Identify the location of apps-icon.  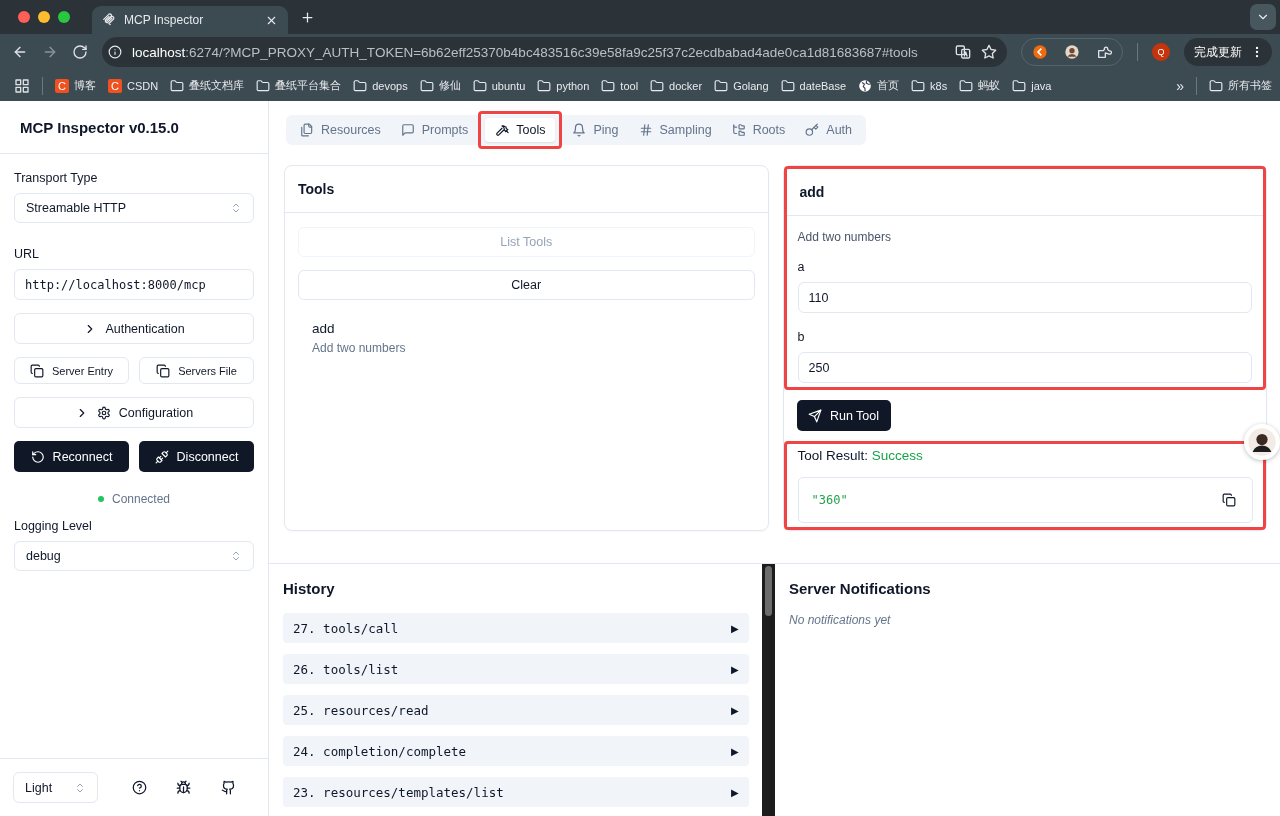
(22, 85).